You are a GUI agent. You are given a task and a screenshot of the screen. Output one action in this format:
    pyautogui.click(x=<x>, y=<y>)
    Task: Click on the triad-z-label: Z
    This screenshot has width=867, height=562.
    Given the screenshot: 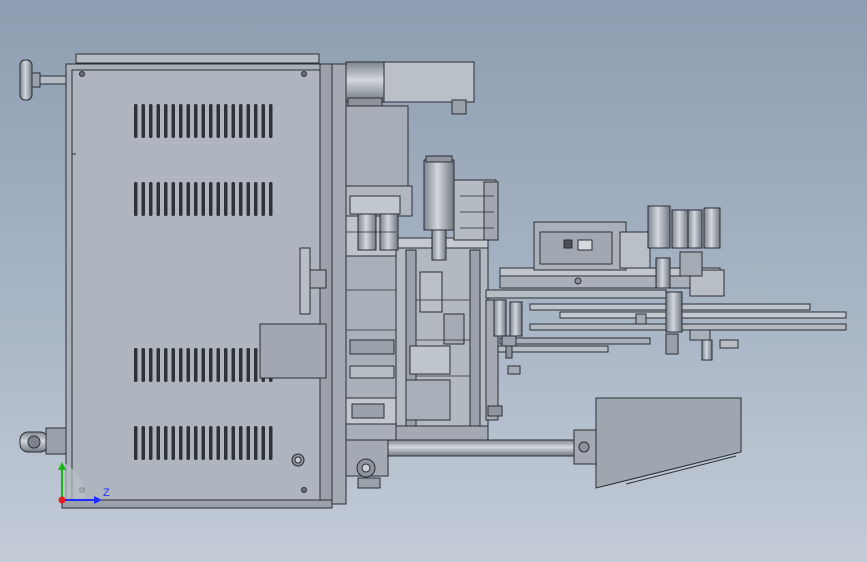 What is the action you would take?
    pyautogui.click(x=106, y=493)
    